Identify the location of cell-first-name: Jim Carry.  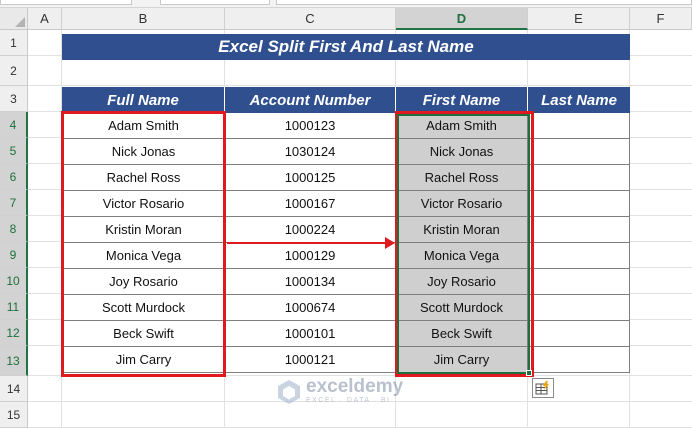
(462, 360).